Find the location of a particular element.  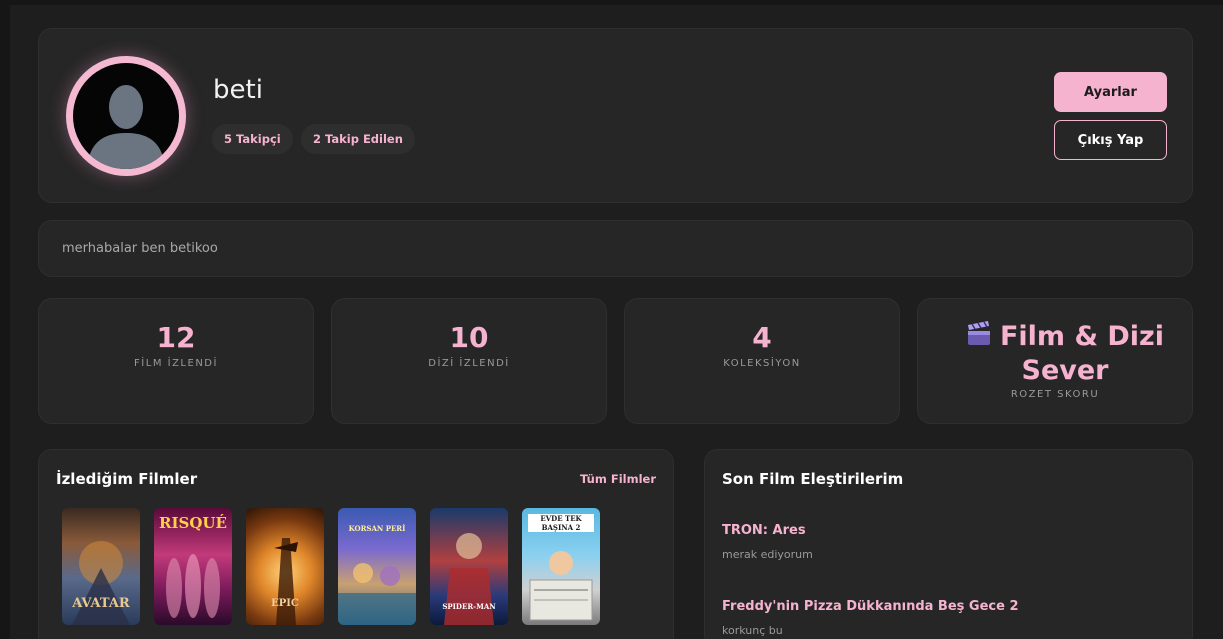

settings-button: Ayarlar is located at coordinates (1110, 92).